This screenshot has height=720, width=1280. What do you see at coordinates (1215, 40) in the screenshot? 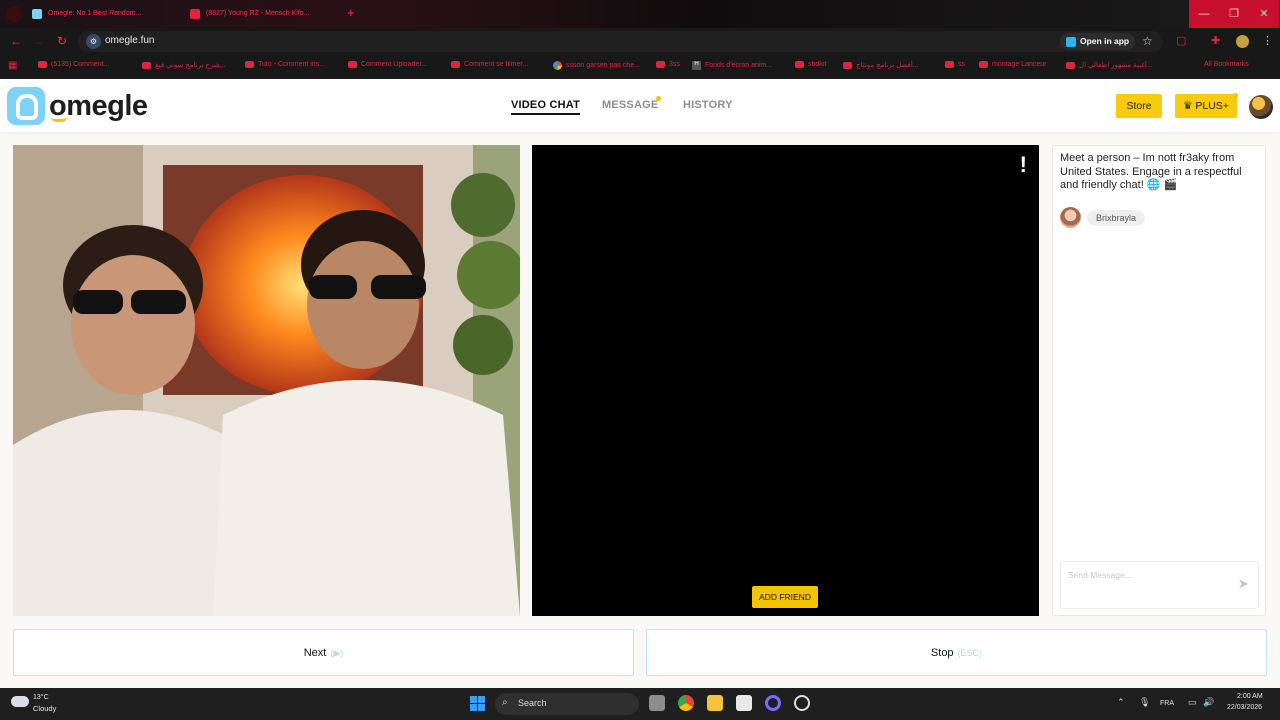
I see `extensions-puzzle-icon: ✚` at bounding box center [1215, 40].